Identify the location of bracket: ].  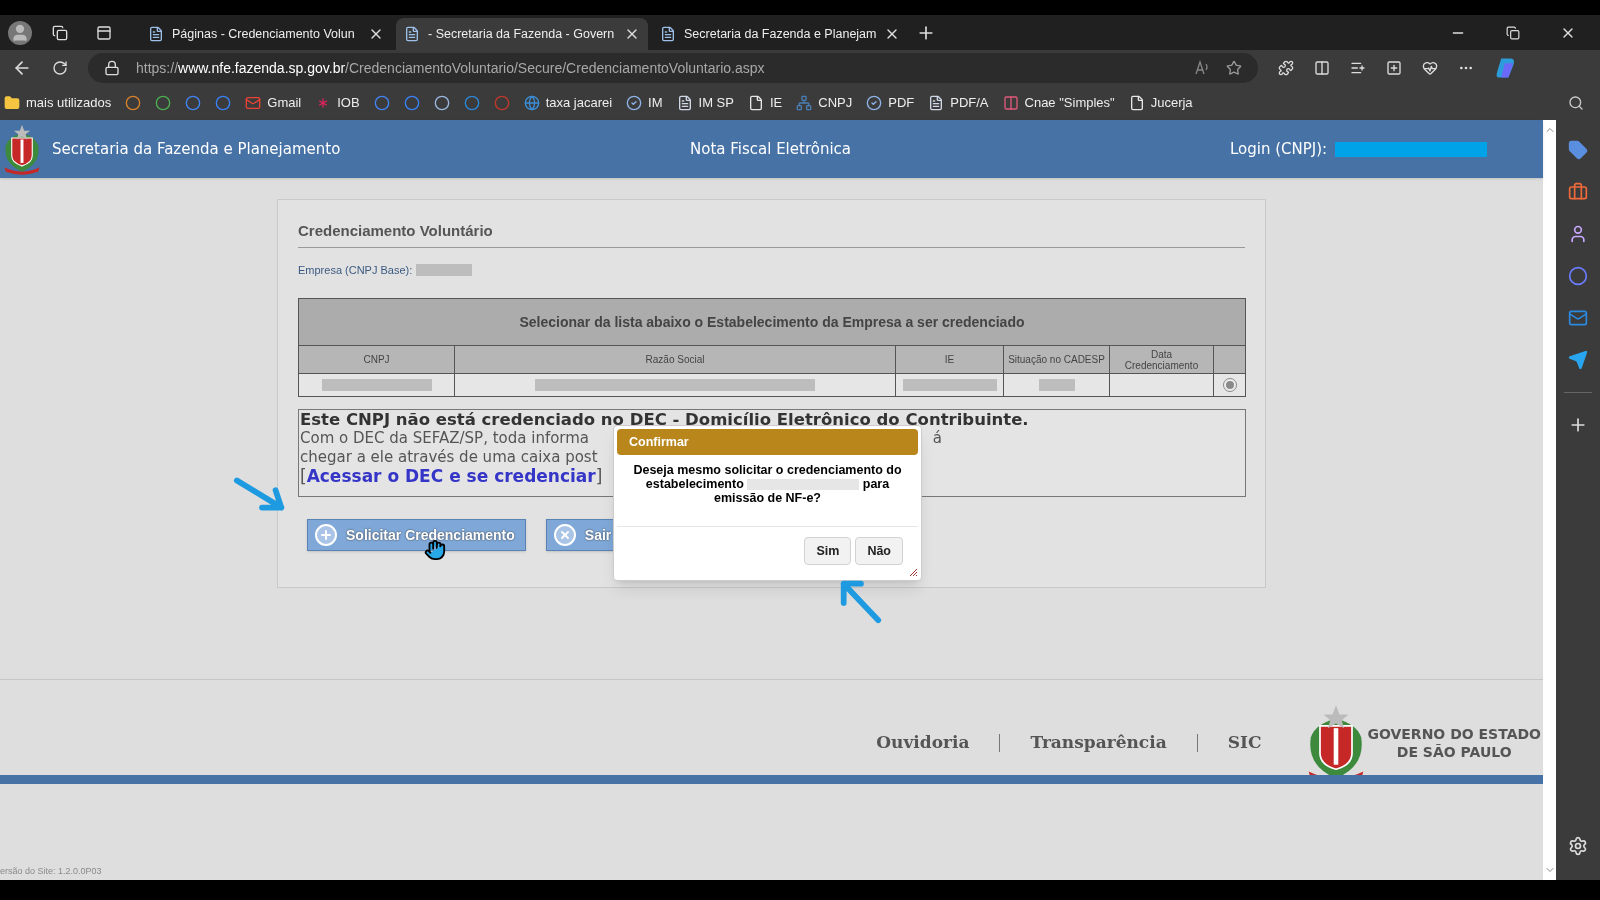
(599, 476).